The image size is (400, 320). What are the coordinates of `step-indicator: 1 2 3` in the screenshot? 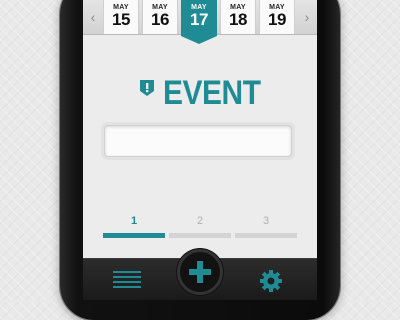 It's located at (200, 226).